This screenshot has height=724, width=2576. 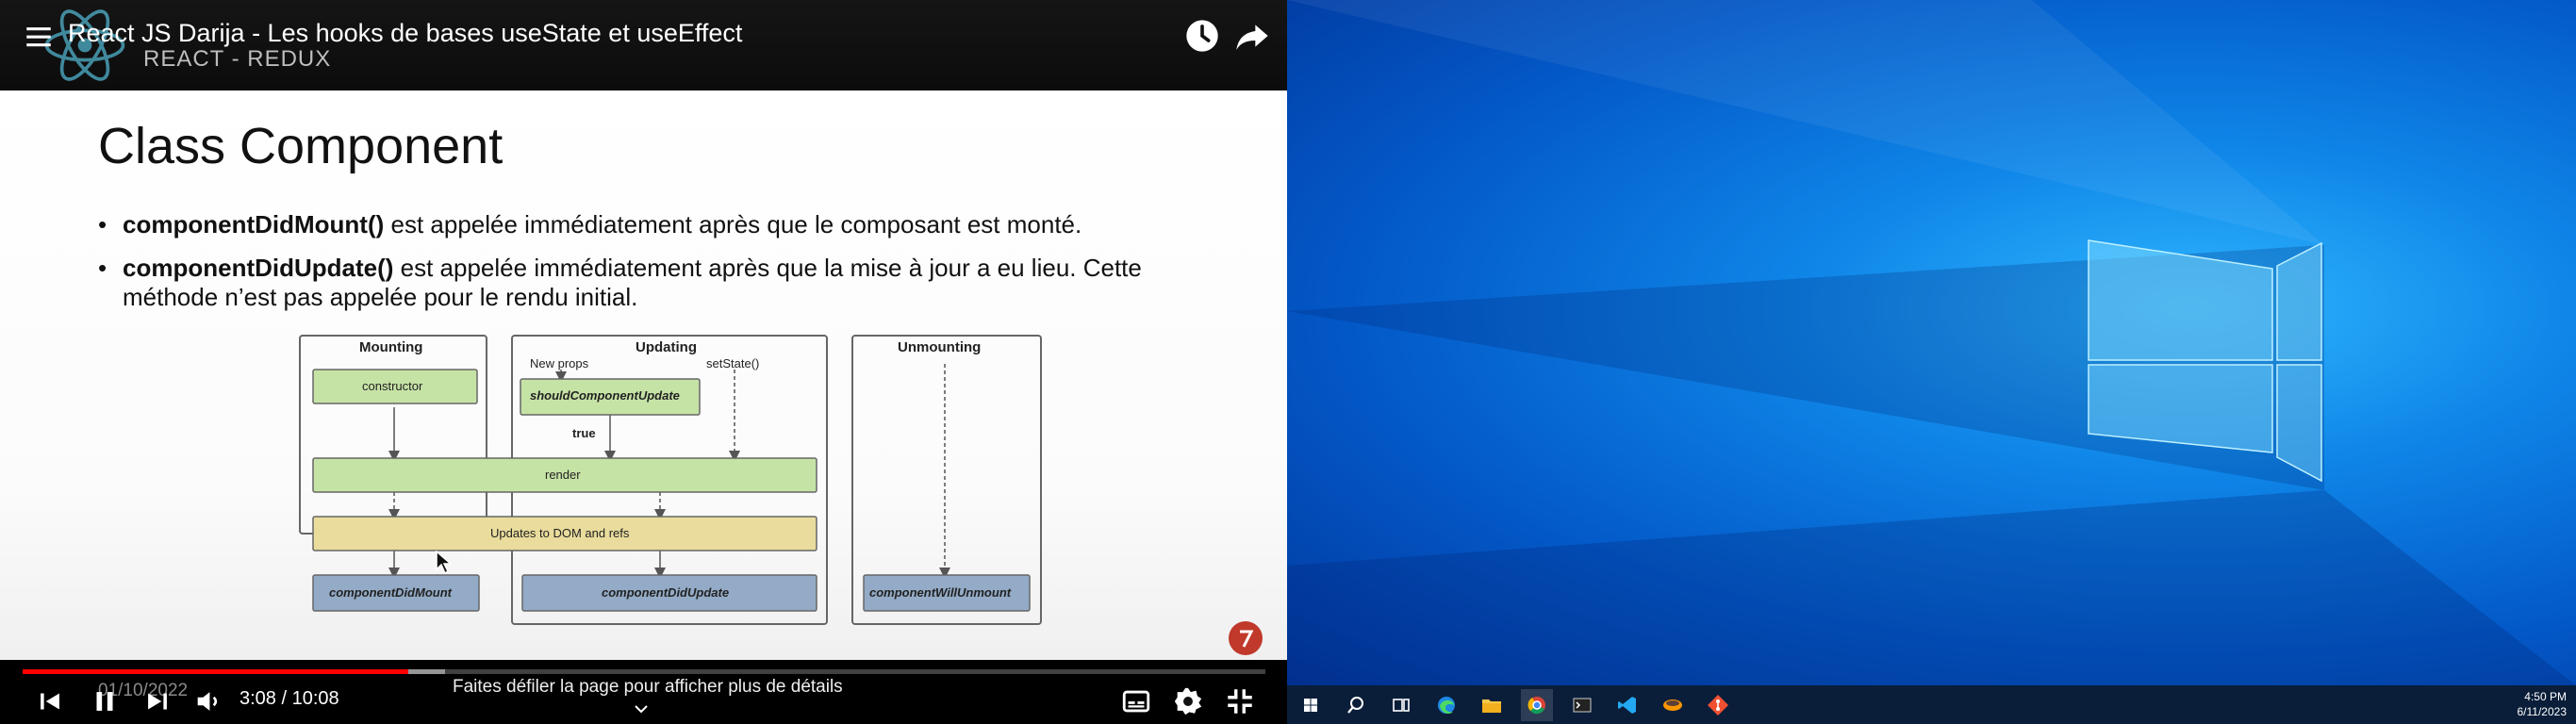 What do you see at coordinates (215, 671) in the screenshot?
I see `played-bar` at bounding box center [215, 671].